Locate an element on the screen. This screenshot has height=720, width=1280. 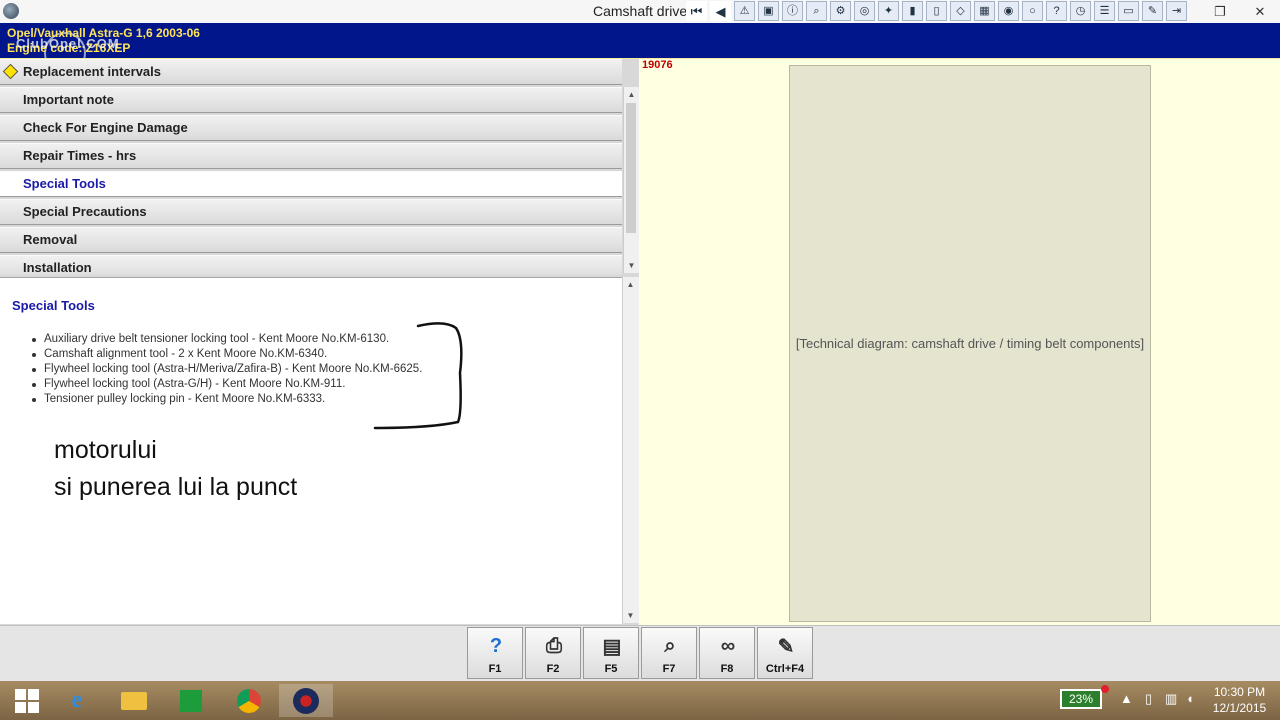
print-screen-icon: ▣ is located at coordinates (768, 11).